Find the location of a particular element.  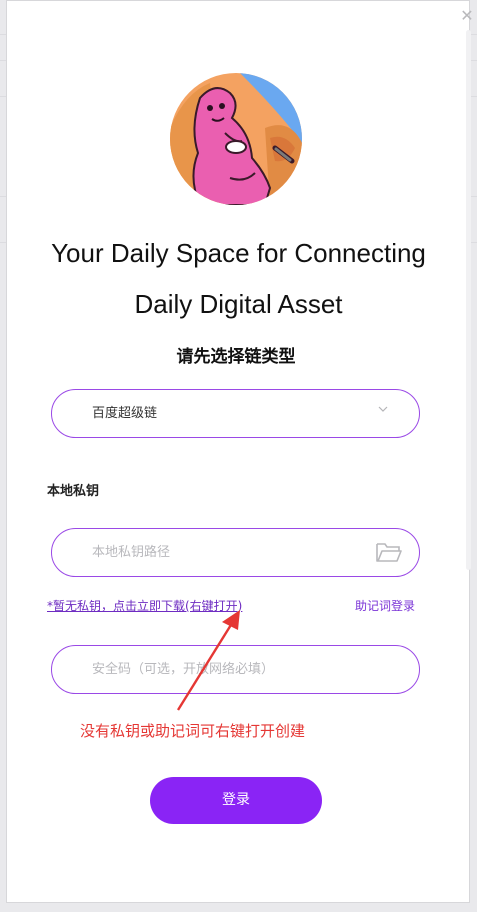

close-icon: ✕ is located at coordinates (467, 16).